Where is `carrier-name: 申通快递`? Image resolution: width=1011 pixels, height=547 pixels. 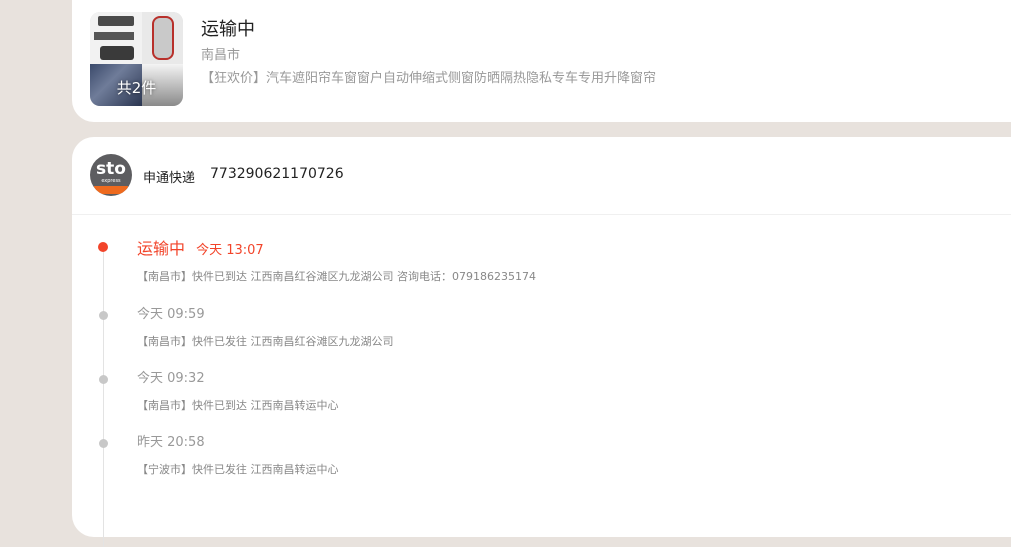
carrier-name: 申通快递 is located at coordinates (169, 178).